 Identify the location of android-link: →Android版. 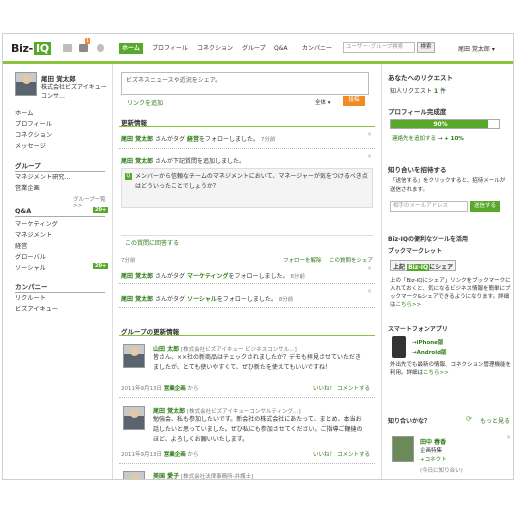
(429, 352).